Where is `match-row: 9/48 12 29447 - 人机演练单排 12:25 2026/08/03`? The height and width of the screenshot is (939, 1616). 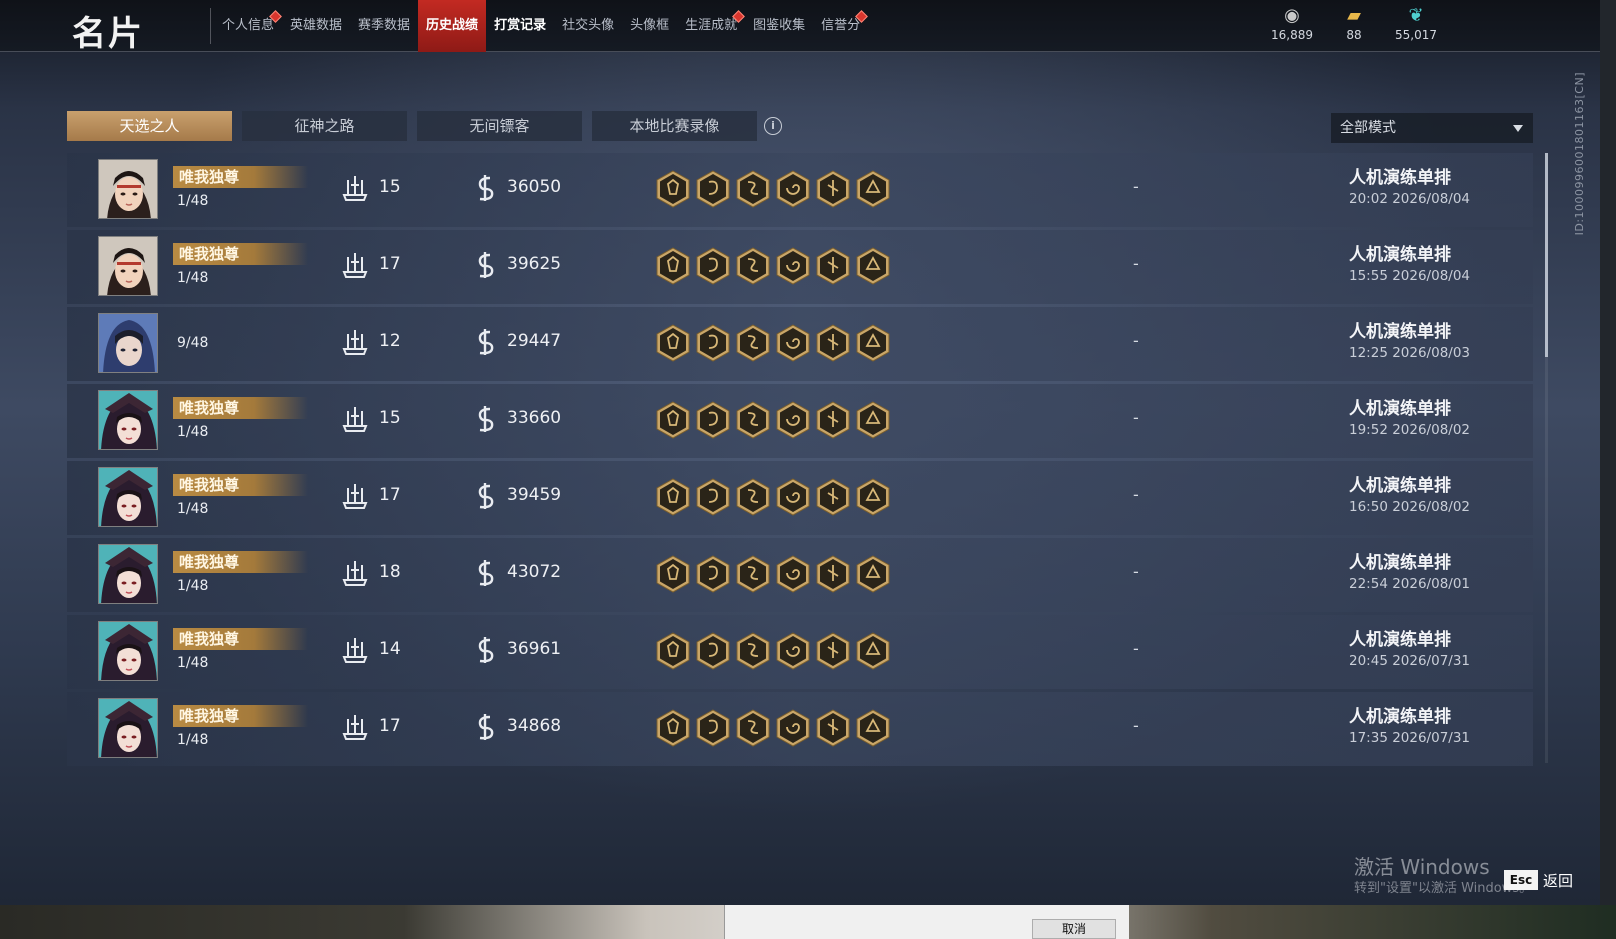 match-row: 9/48 12 29447 - 人机演练单排 12:25 2026/08/03 is located at coordinates (800, 344).